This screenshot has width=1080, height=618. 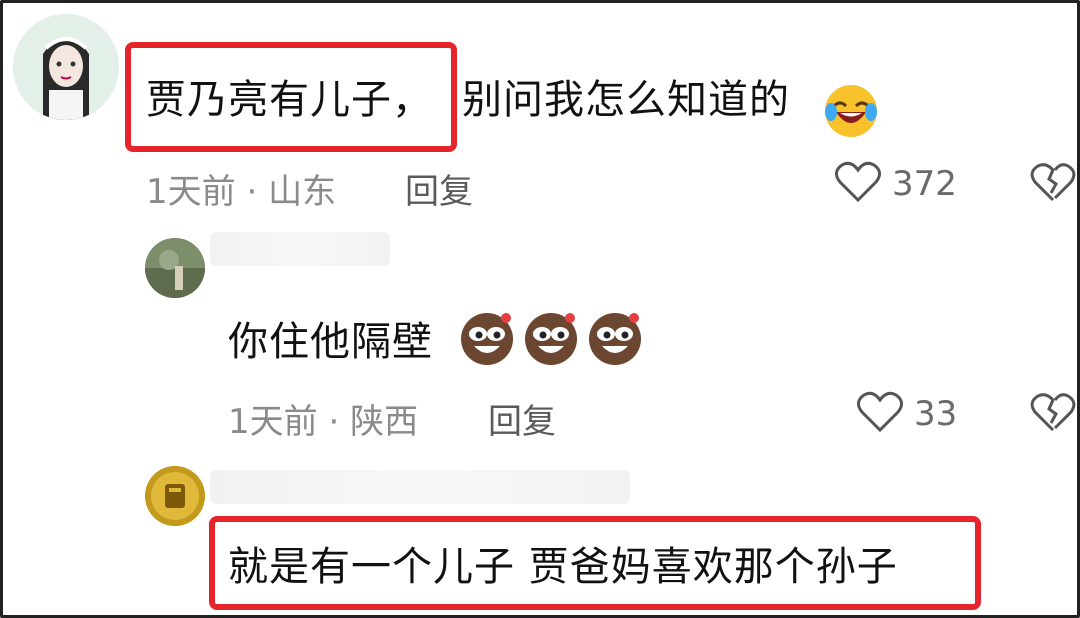 What do you see at coordinates (302, 192) in the screenshot?
I see `comment-location: 山东` at bounding box center [302, 192].